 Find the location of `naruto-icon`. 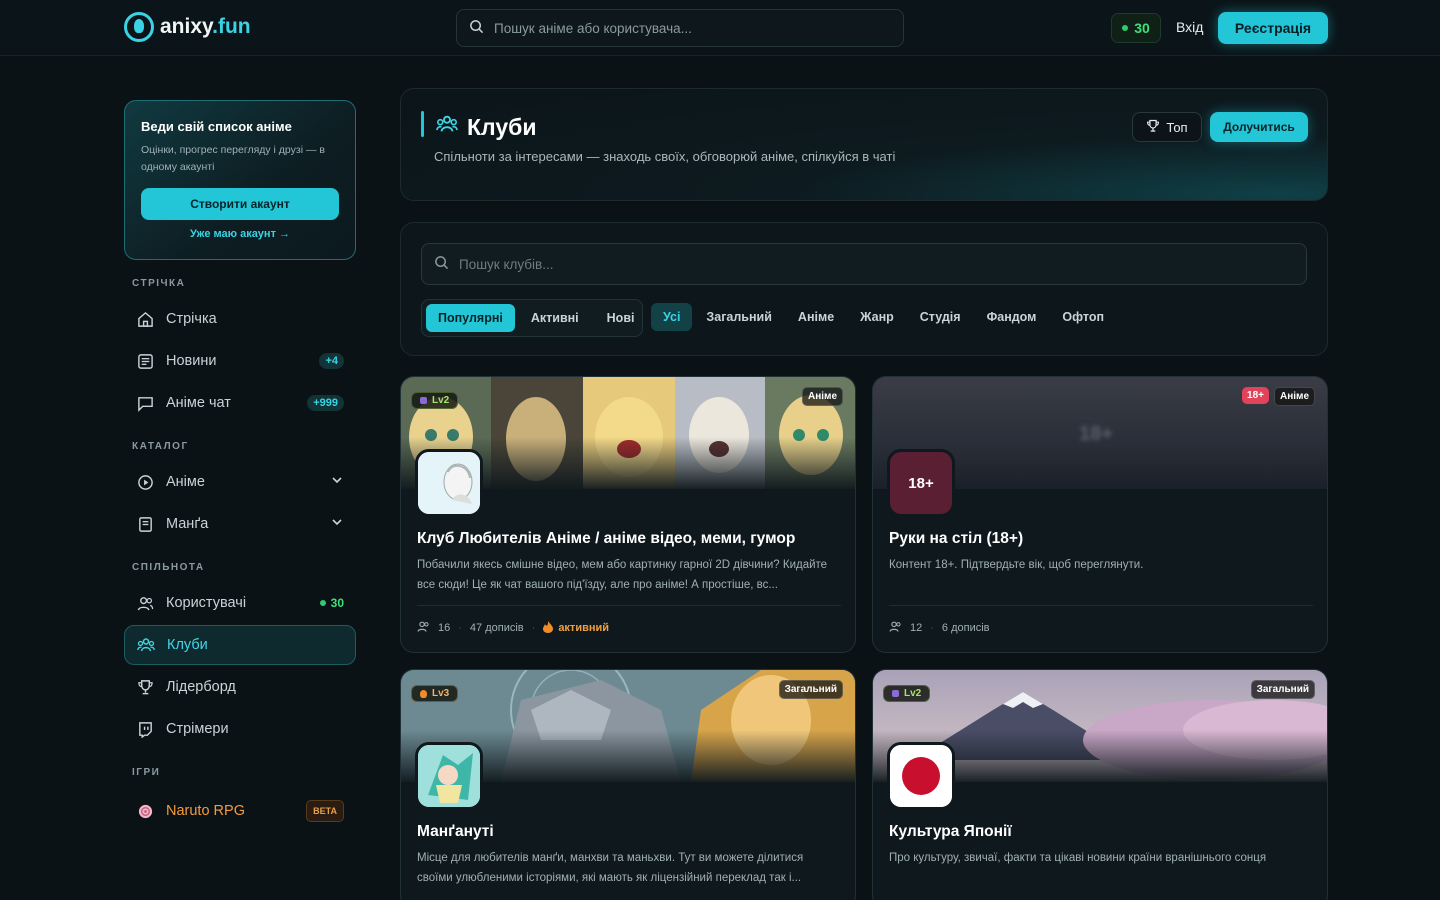

naruto-icon is located at coordinates (145, 811).